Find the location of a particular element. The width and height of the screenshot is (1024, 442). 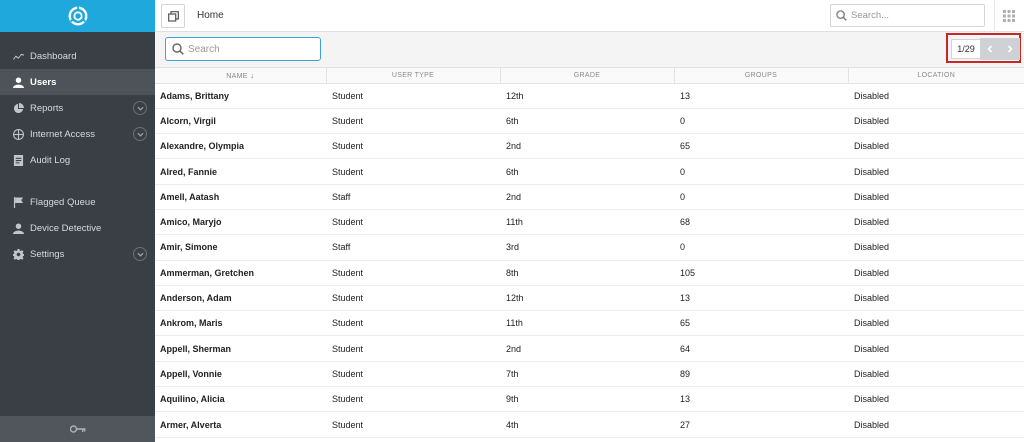

chevron-right-icon is located at coordinates (1010, 49).